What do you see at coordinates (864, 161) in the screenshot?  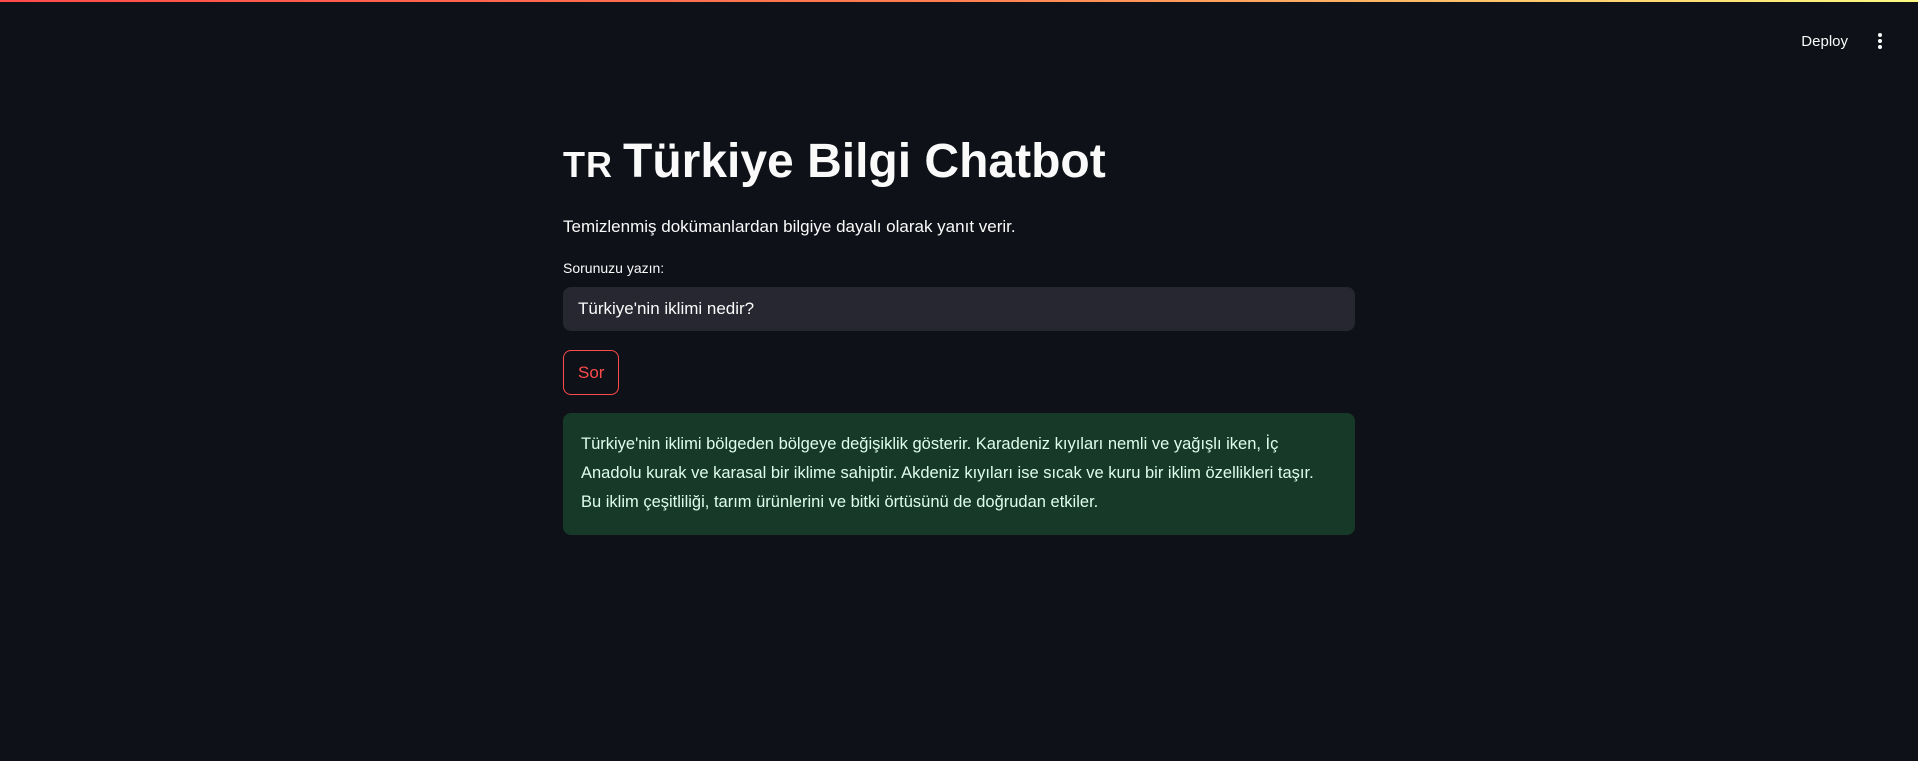 I see `page-title-text: Türkiye Bilgi Chatbot` at bounding box center [864, 161].